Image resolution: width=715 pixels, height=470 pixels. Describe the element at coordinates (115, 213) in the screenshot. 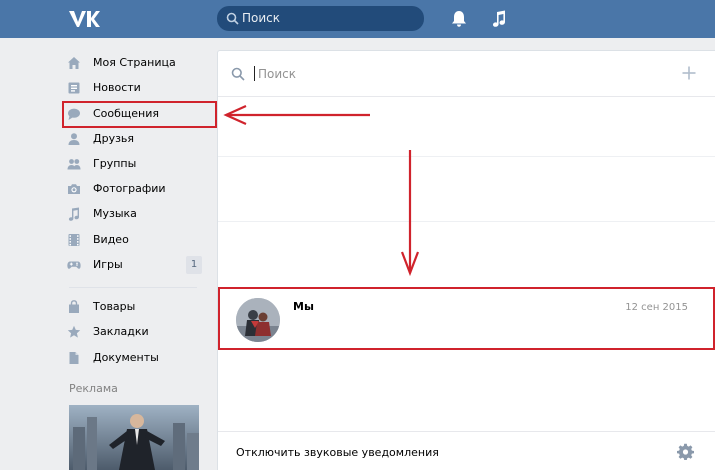

I see `sidebar-item-label: Музыка` at that location.